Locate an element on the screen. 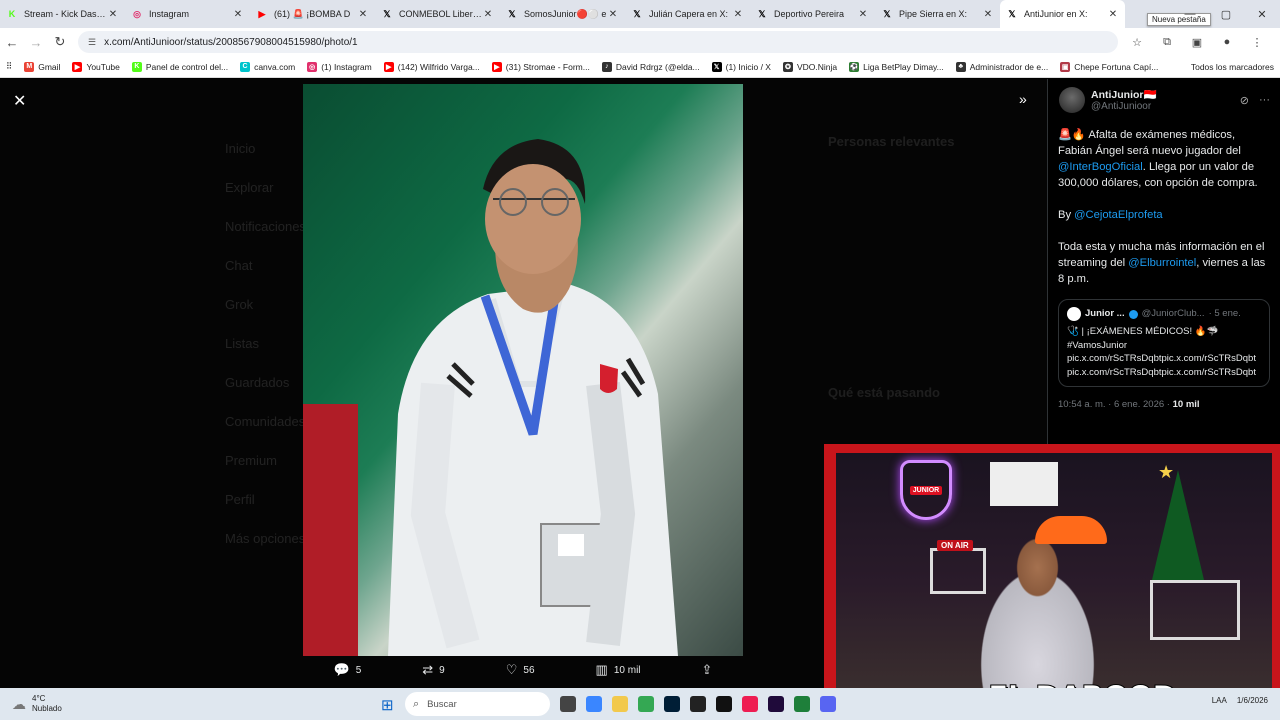 This screenshot has width=1280, height=720. repost-button: ⇄ 9 is located at coordinates (433, 670).